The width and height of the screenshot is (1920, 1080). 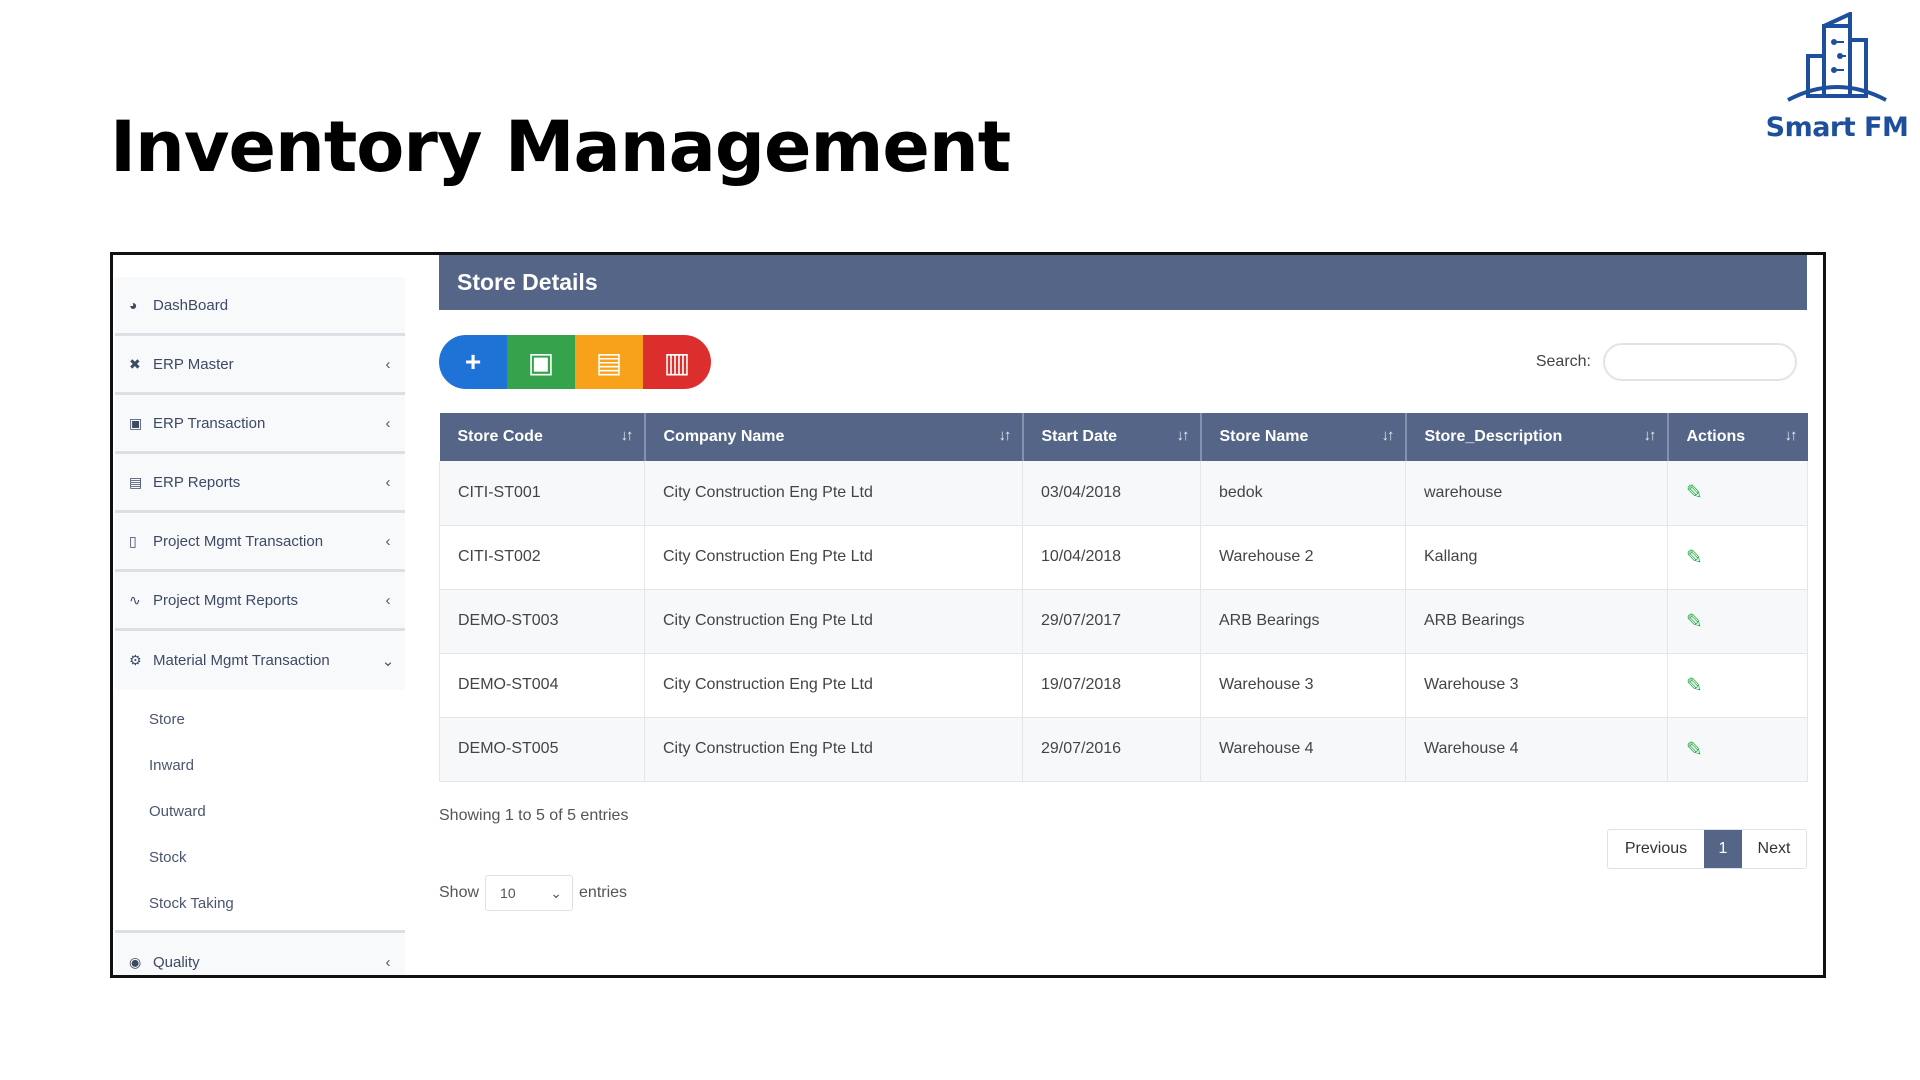 I want to click on sidebar-subitem-stock: Stock, so click(x=260, y=857).